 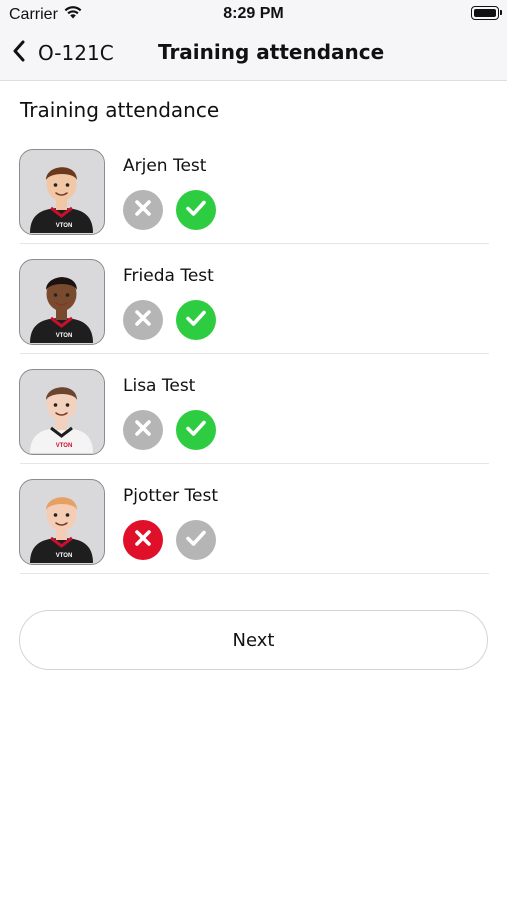 I want to click on player-name: Arjen Test, so click(x=165, y=166).